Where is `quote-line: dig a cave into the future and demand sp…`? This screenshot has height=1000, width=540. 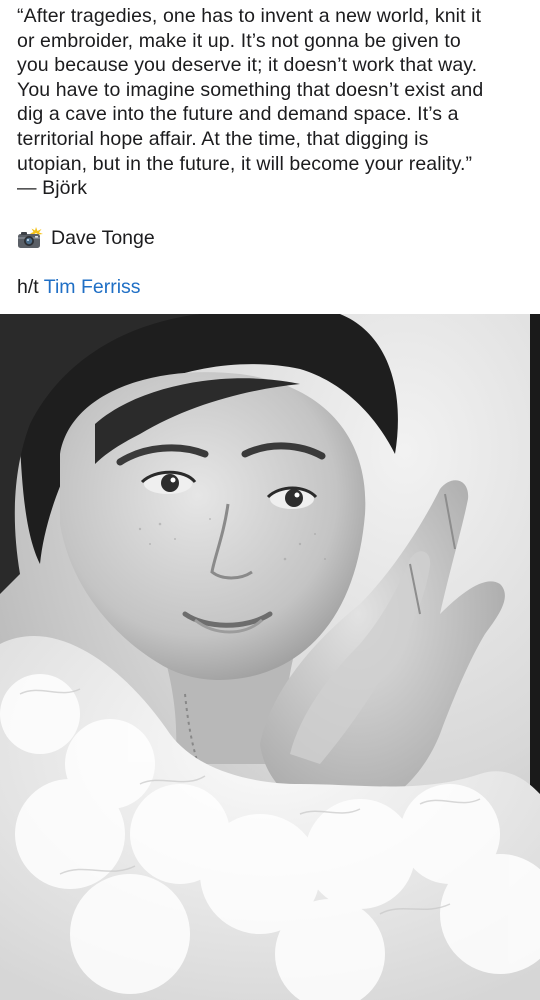 quote-line: dig a cave into the future and demand sp… is located at coordinates (238, 114).